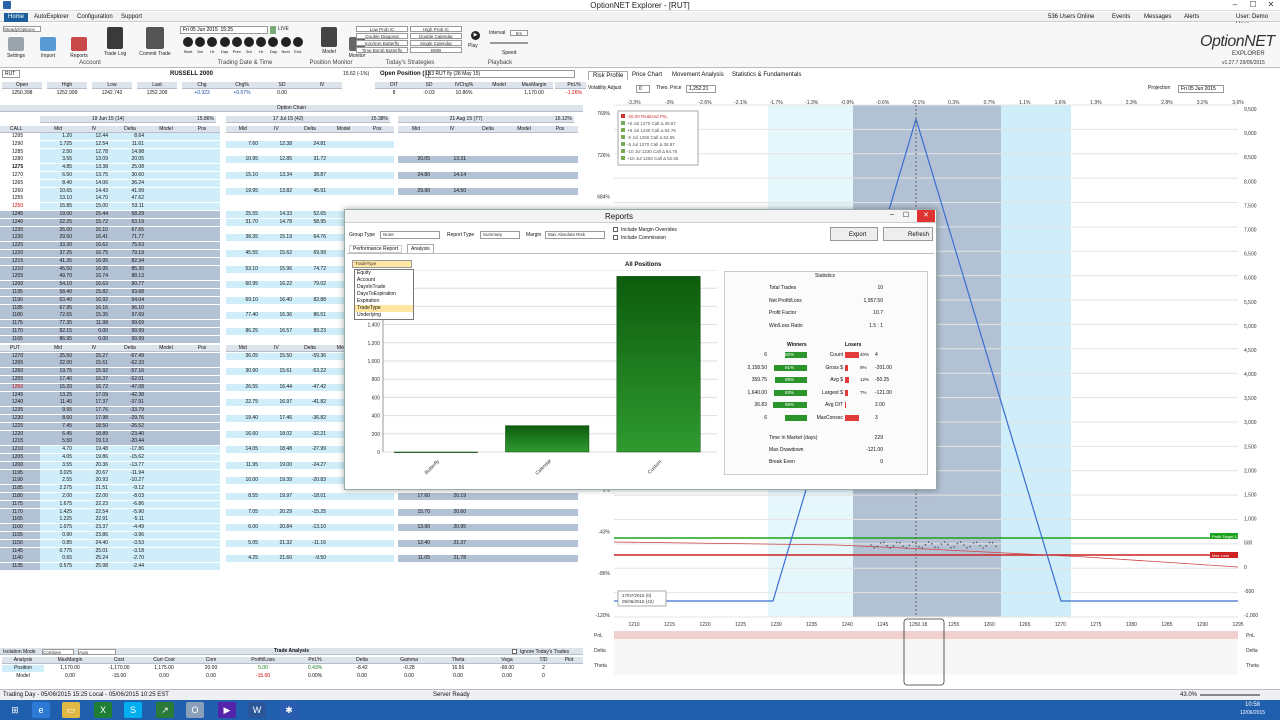 This screenshot has width=1280, height=720. I want to click on chain-row: 1295 1.20 12.44 8.64, so click(291, 136).